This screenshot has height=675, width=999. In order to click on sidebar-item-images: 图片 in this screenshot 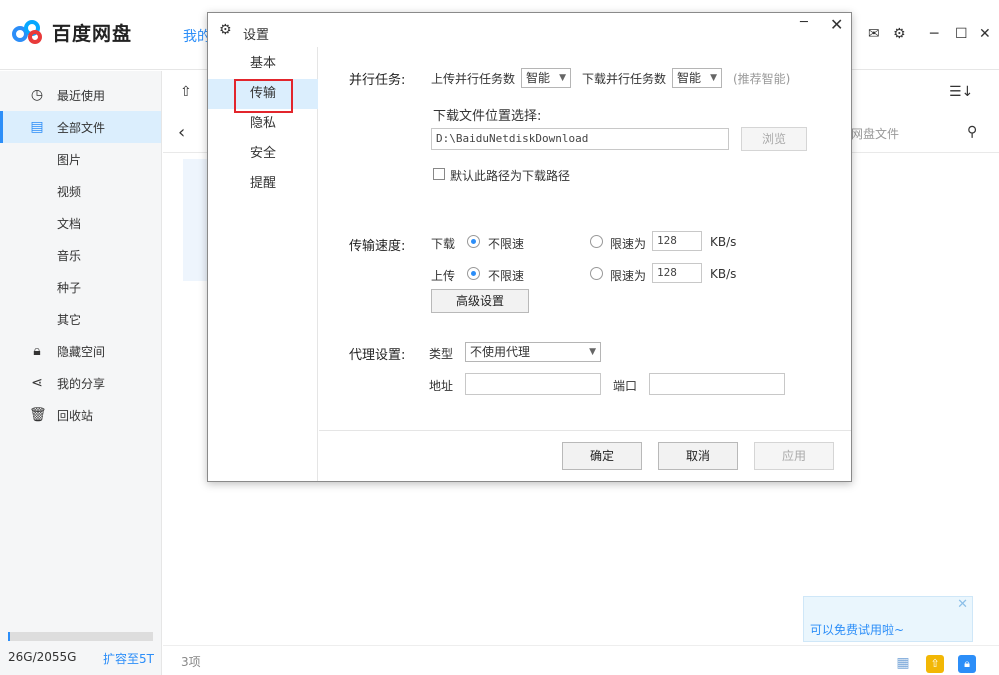, I will do `click(80, 159)`.